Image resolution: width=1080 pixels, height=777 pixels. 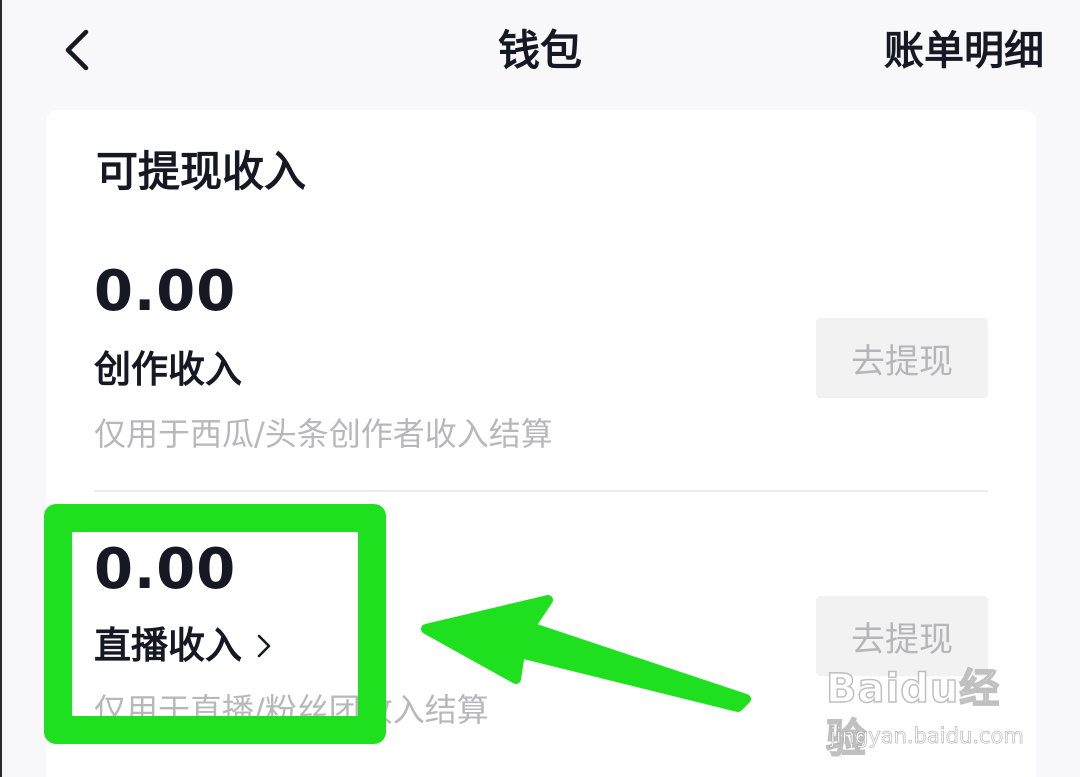 I want to click on divider, so click(x=541, y=491).